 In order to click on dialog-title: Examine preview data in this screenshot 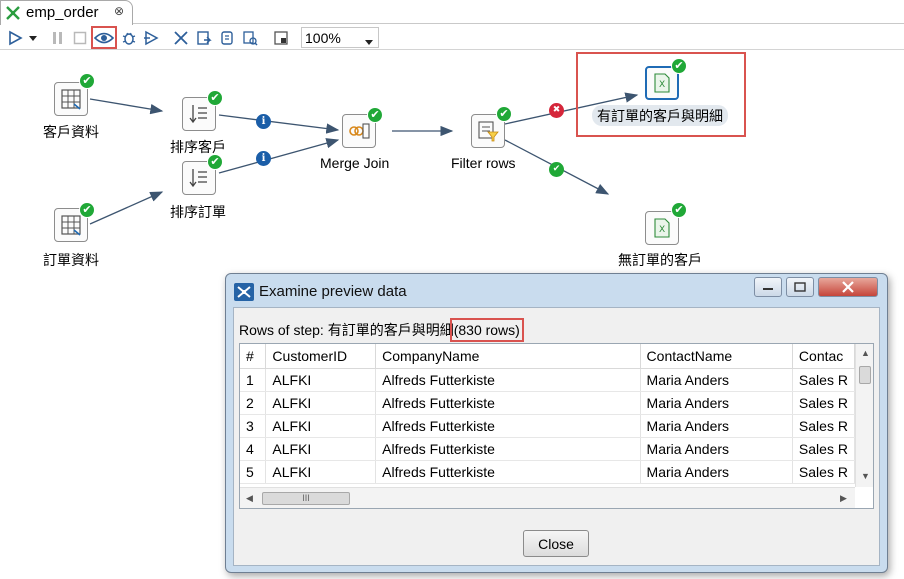, I will do `click(333, 291)`.